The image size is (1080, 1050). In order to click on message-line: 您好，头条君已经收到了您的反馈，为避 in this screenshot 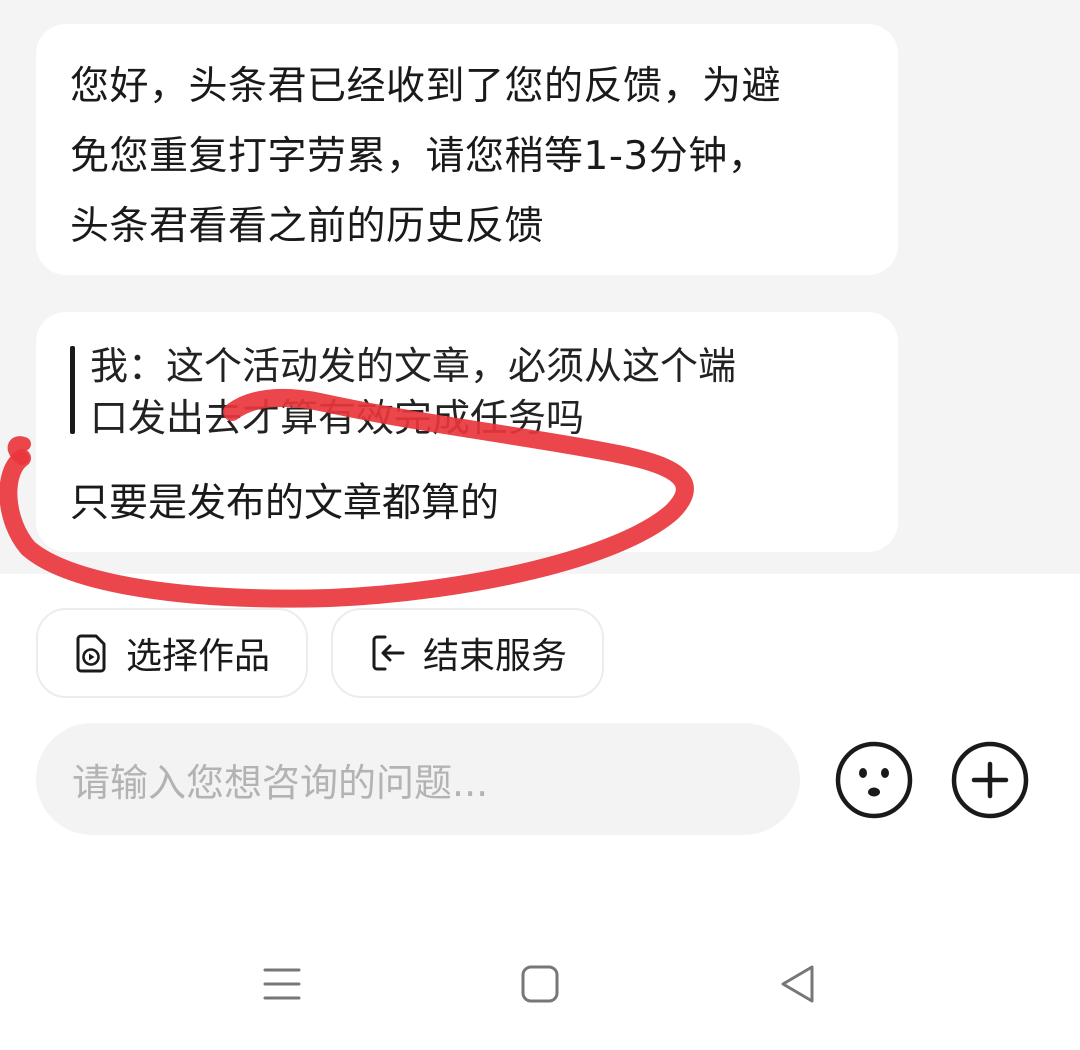, I will do `click(426, 86)`.